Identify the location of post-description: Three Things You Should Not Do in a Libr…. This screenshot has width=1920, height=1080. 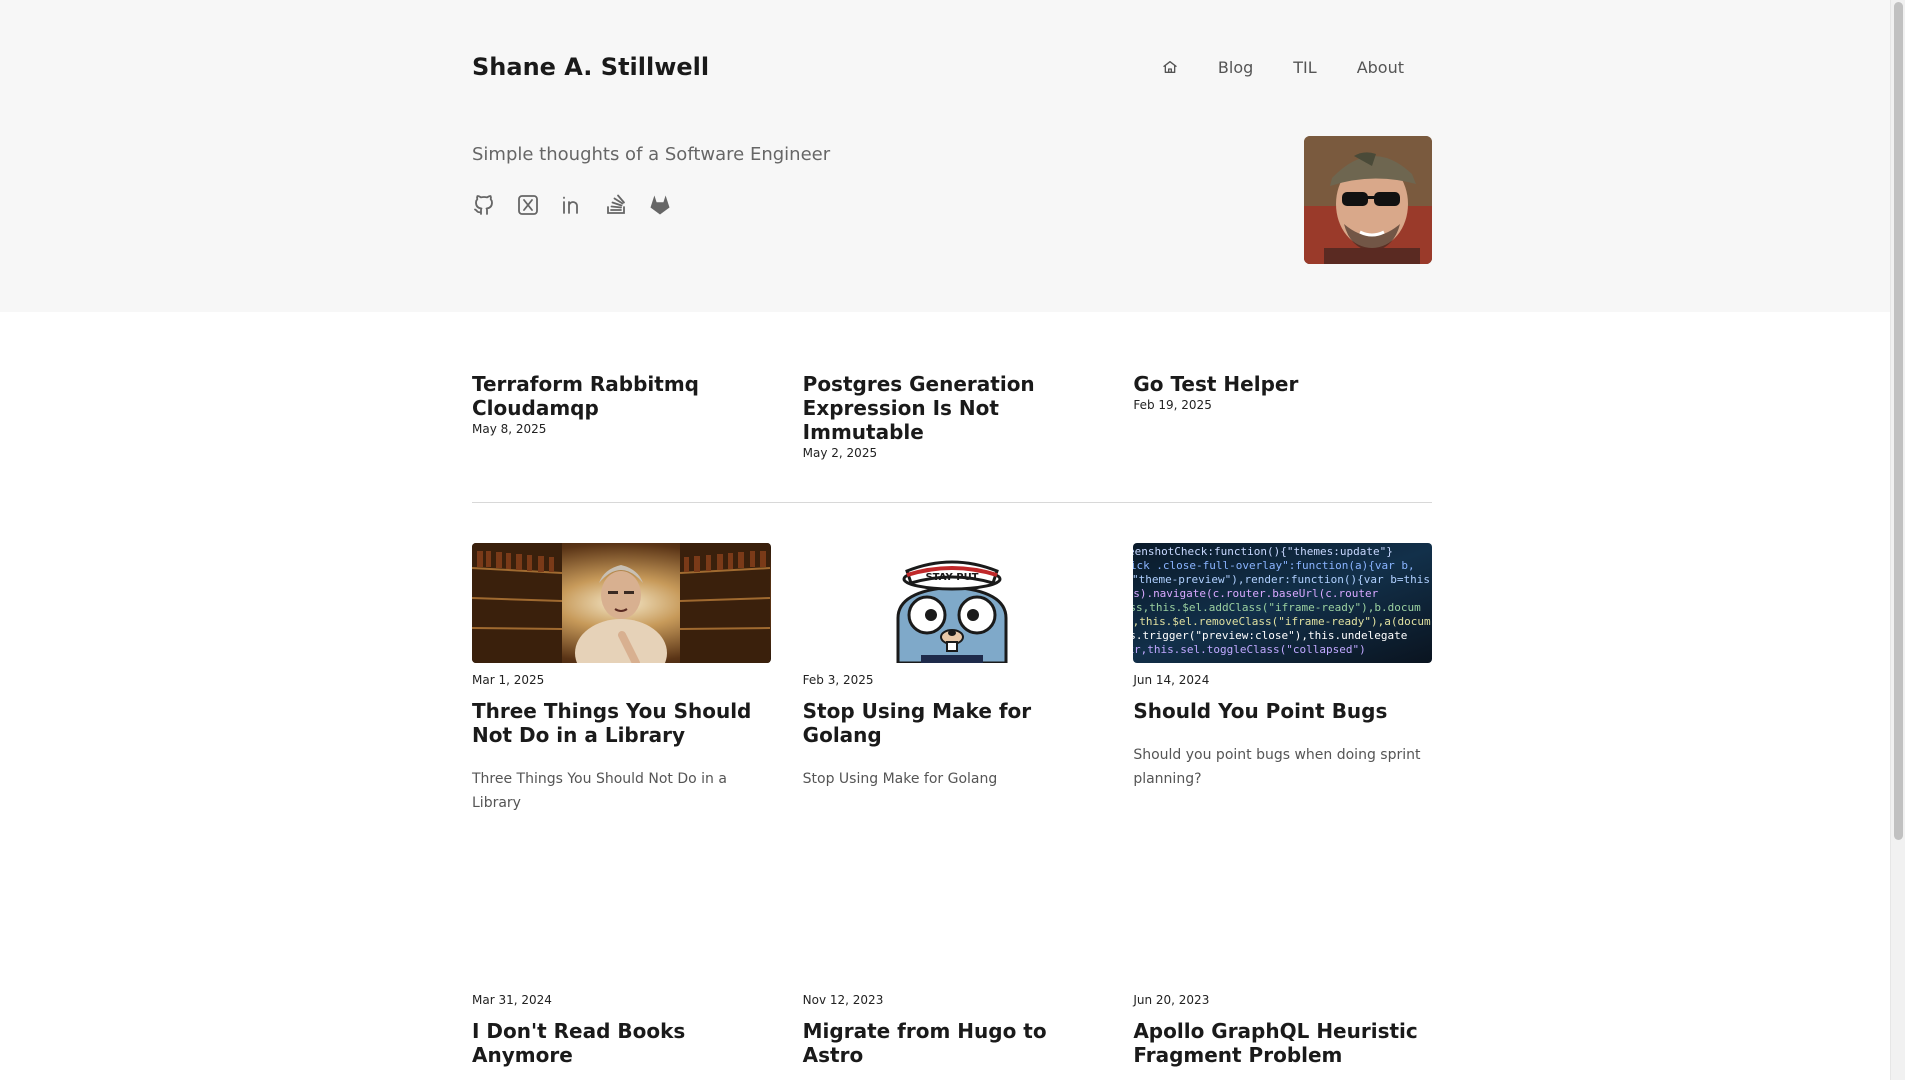
(599, 791).